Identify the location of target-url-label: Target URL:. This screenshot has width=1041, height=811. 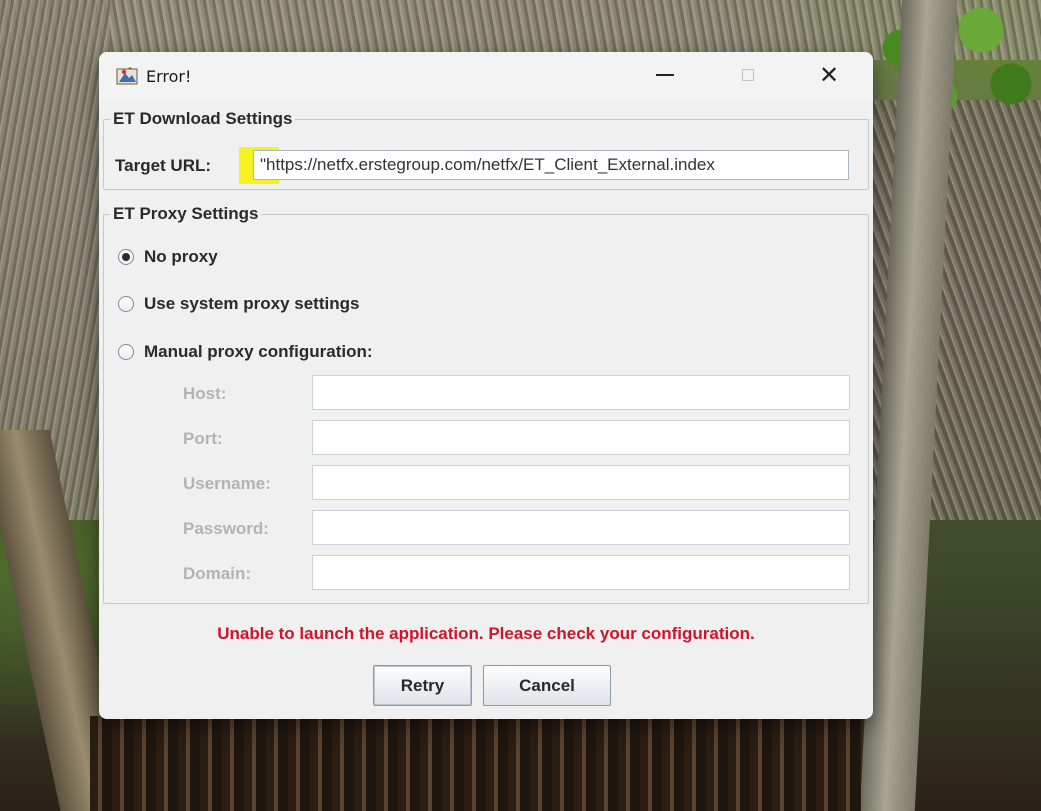
(163, 165).